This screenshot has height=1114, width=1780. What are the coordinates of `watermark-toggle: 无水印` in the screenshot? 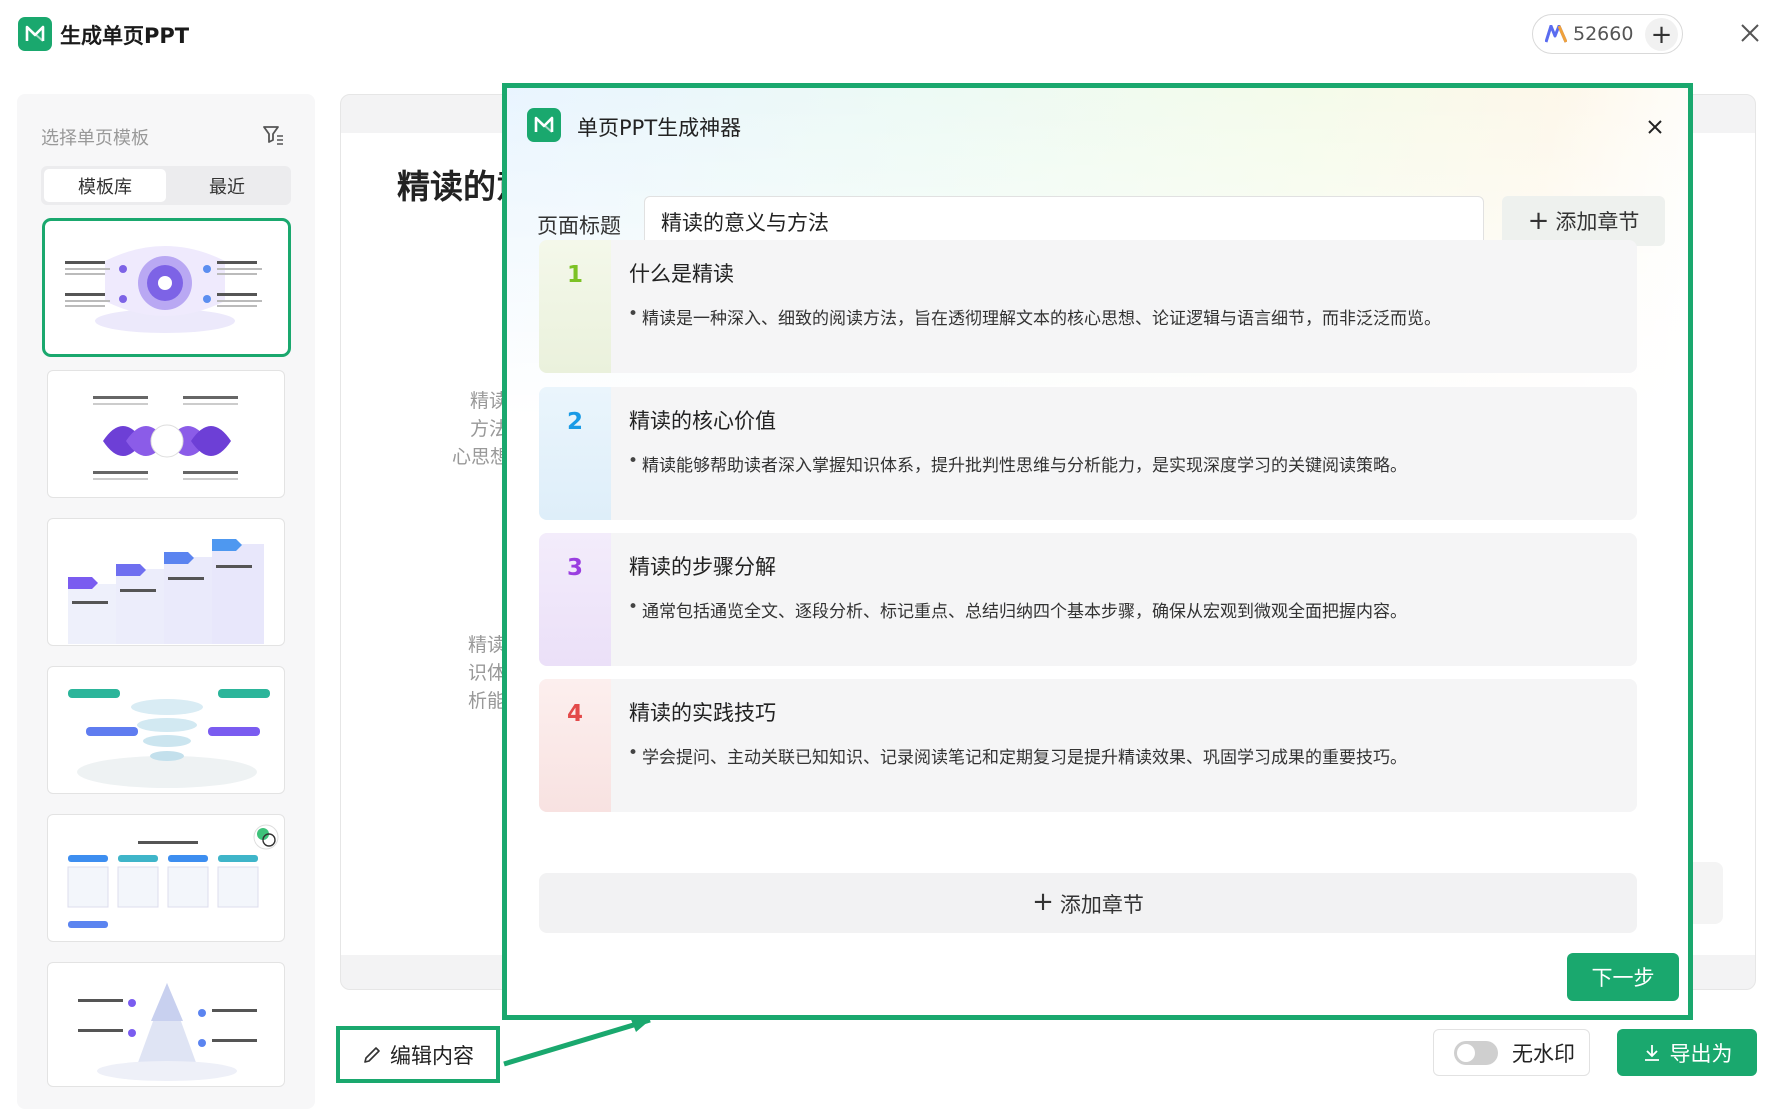 It's located at (1511, 1052).